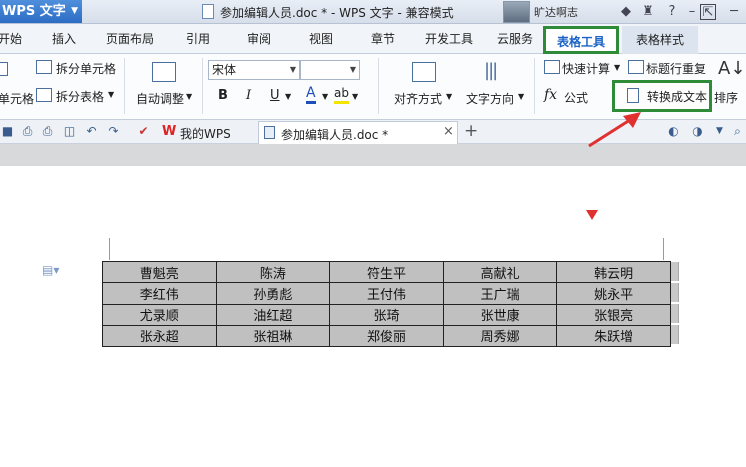  I want to click on formula-icon: fx, so click(550, 95).